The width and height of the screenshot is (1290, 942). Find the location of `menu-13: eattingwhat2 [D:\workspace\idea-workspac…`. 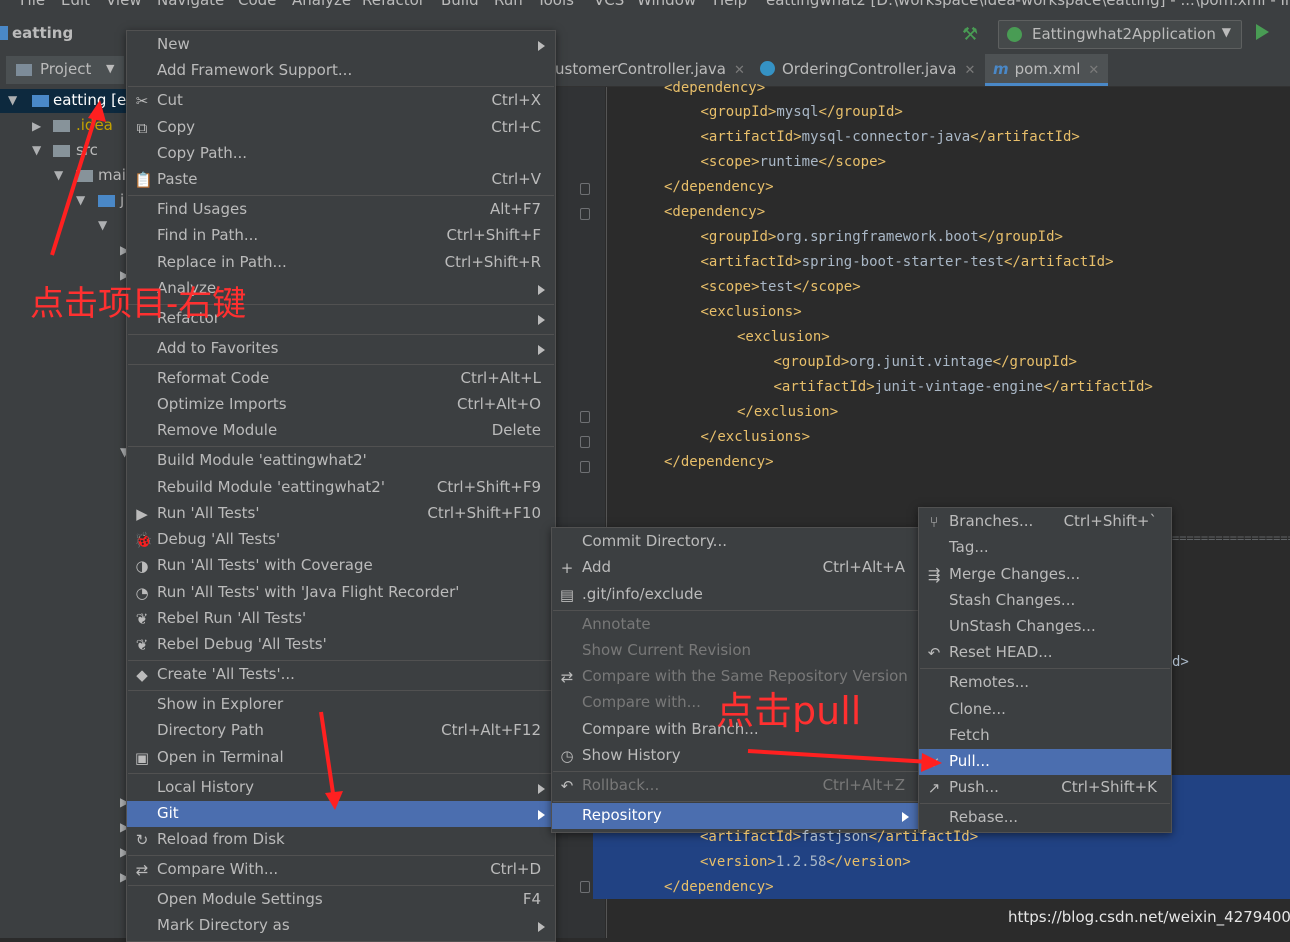

menu-13: eattingwhat2 [D:\workspace\idea-workspac… is located at coordinates (1028, 4).